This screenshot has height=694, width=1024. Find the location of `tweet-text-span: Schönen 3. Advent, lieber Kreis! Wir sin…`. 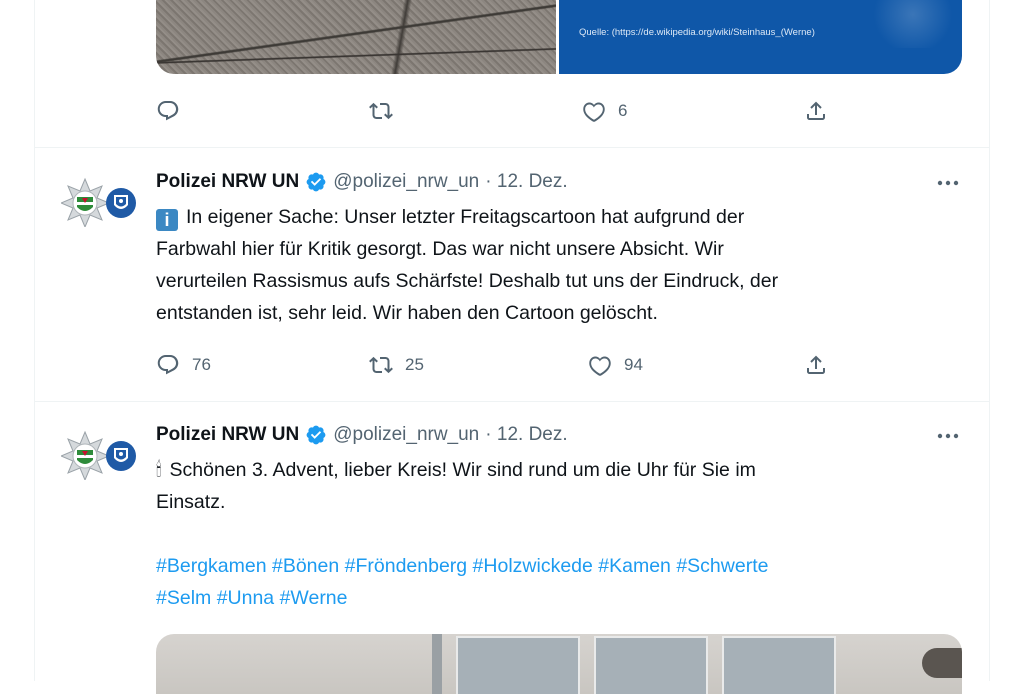

tweet-text-span: Schönen 3. Advent, lieber Kreis! Wir sin… is located at coordinates (462, 470).